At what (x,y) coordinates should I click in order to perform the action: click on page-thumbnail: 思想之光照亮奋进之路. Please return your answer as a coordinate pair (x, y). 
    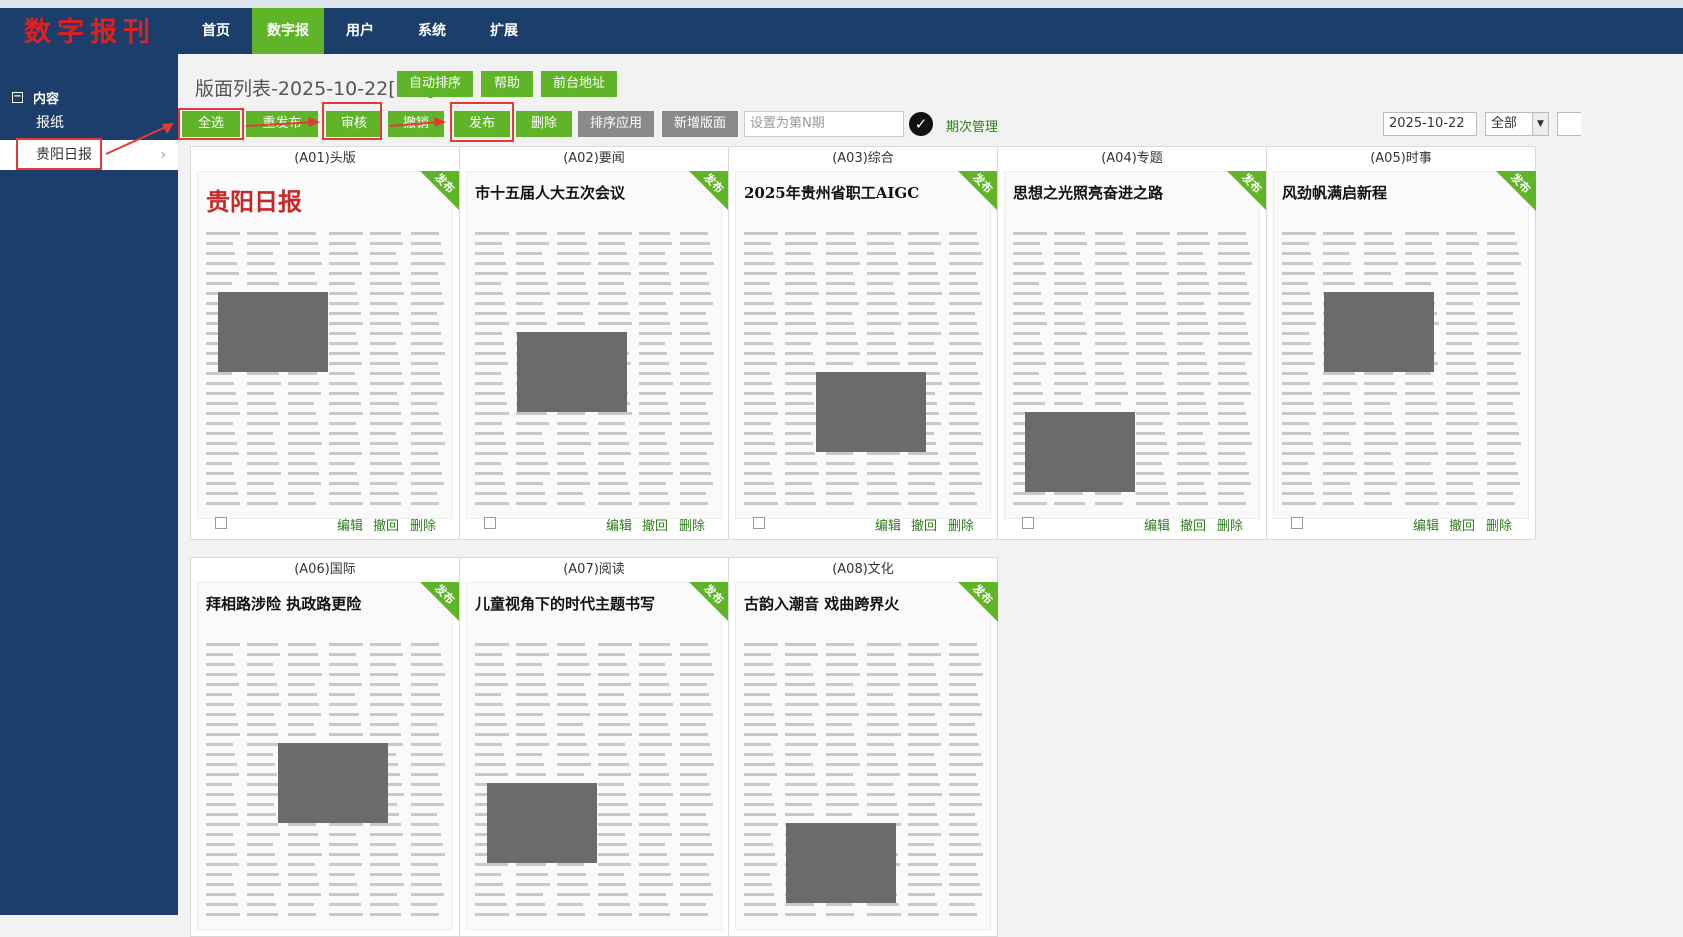
    Looking at the image, I should click on (1132, 345).